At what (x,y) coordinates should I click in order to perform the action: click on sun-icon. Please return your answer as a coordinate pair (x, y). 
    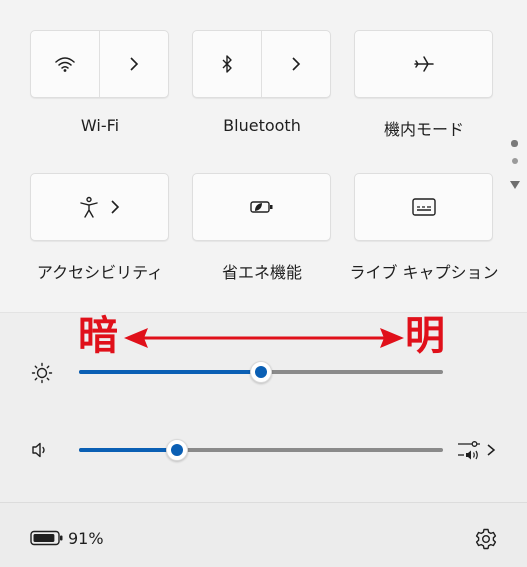
    Looking at the image, I should click on (42, 373).